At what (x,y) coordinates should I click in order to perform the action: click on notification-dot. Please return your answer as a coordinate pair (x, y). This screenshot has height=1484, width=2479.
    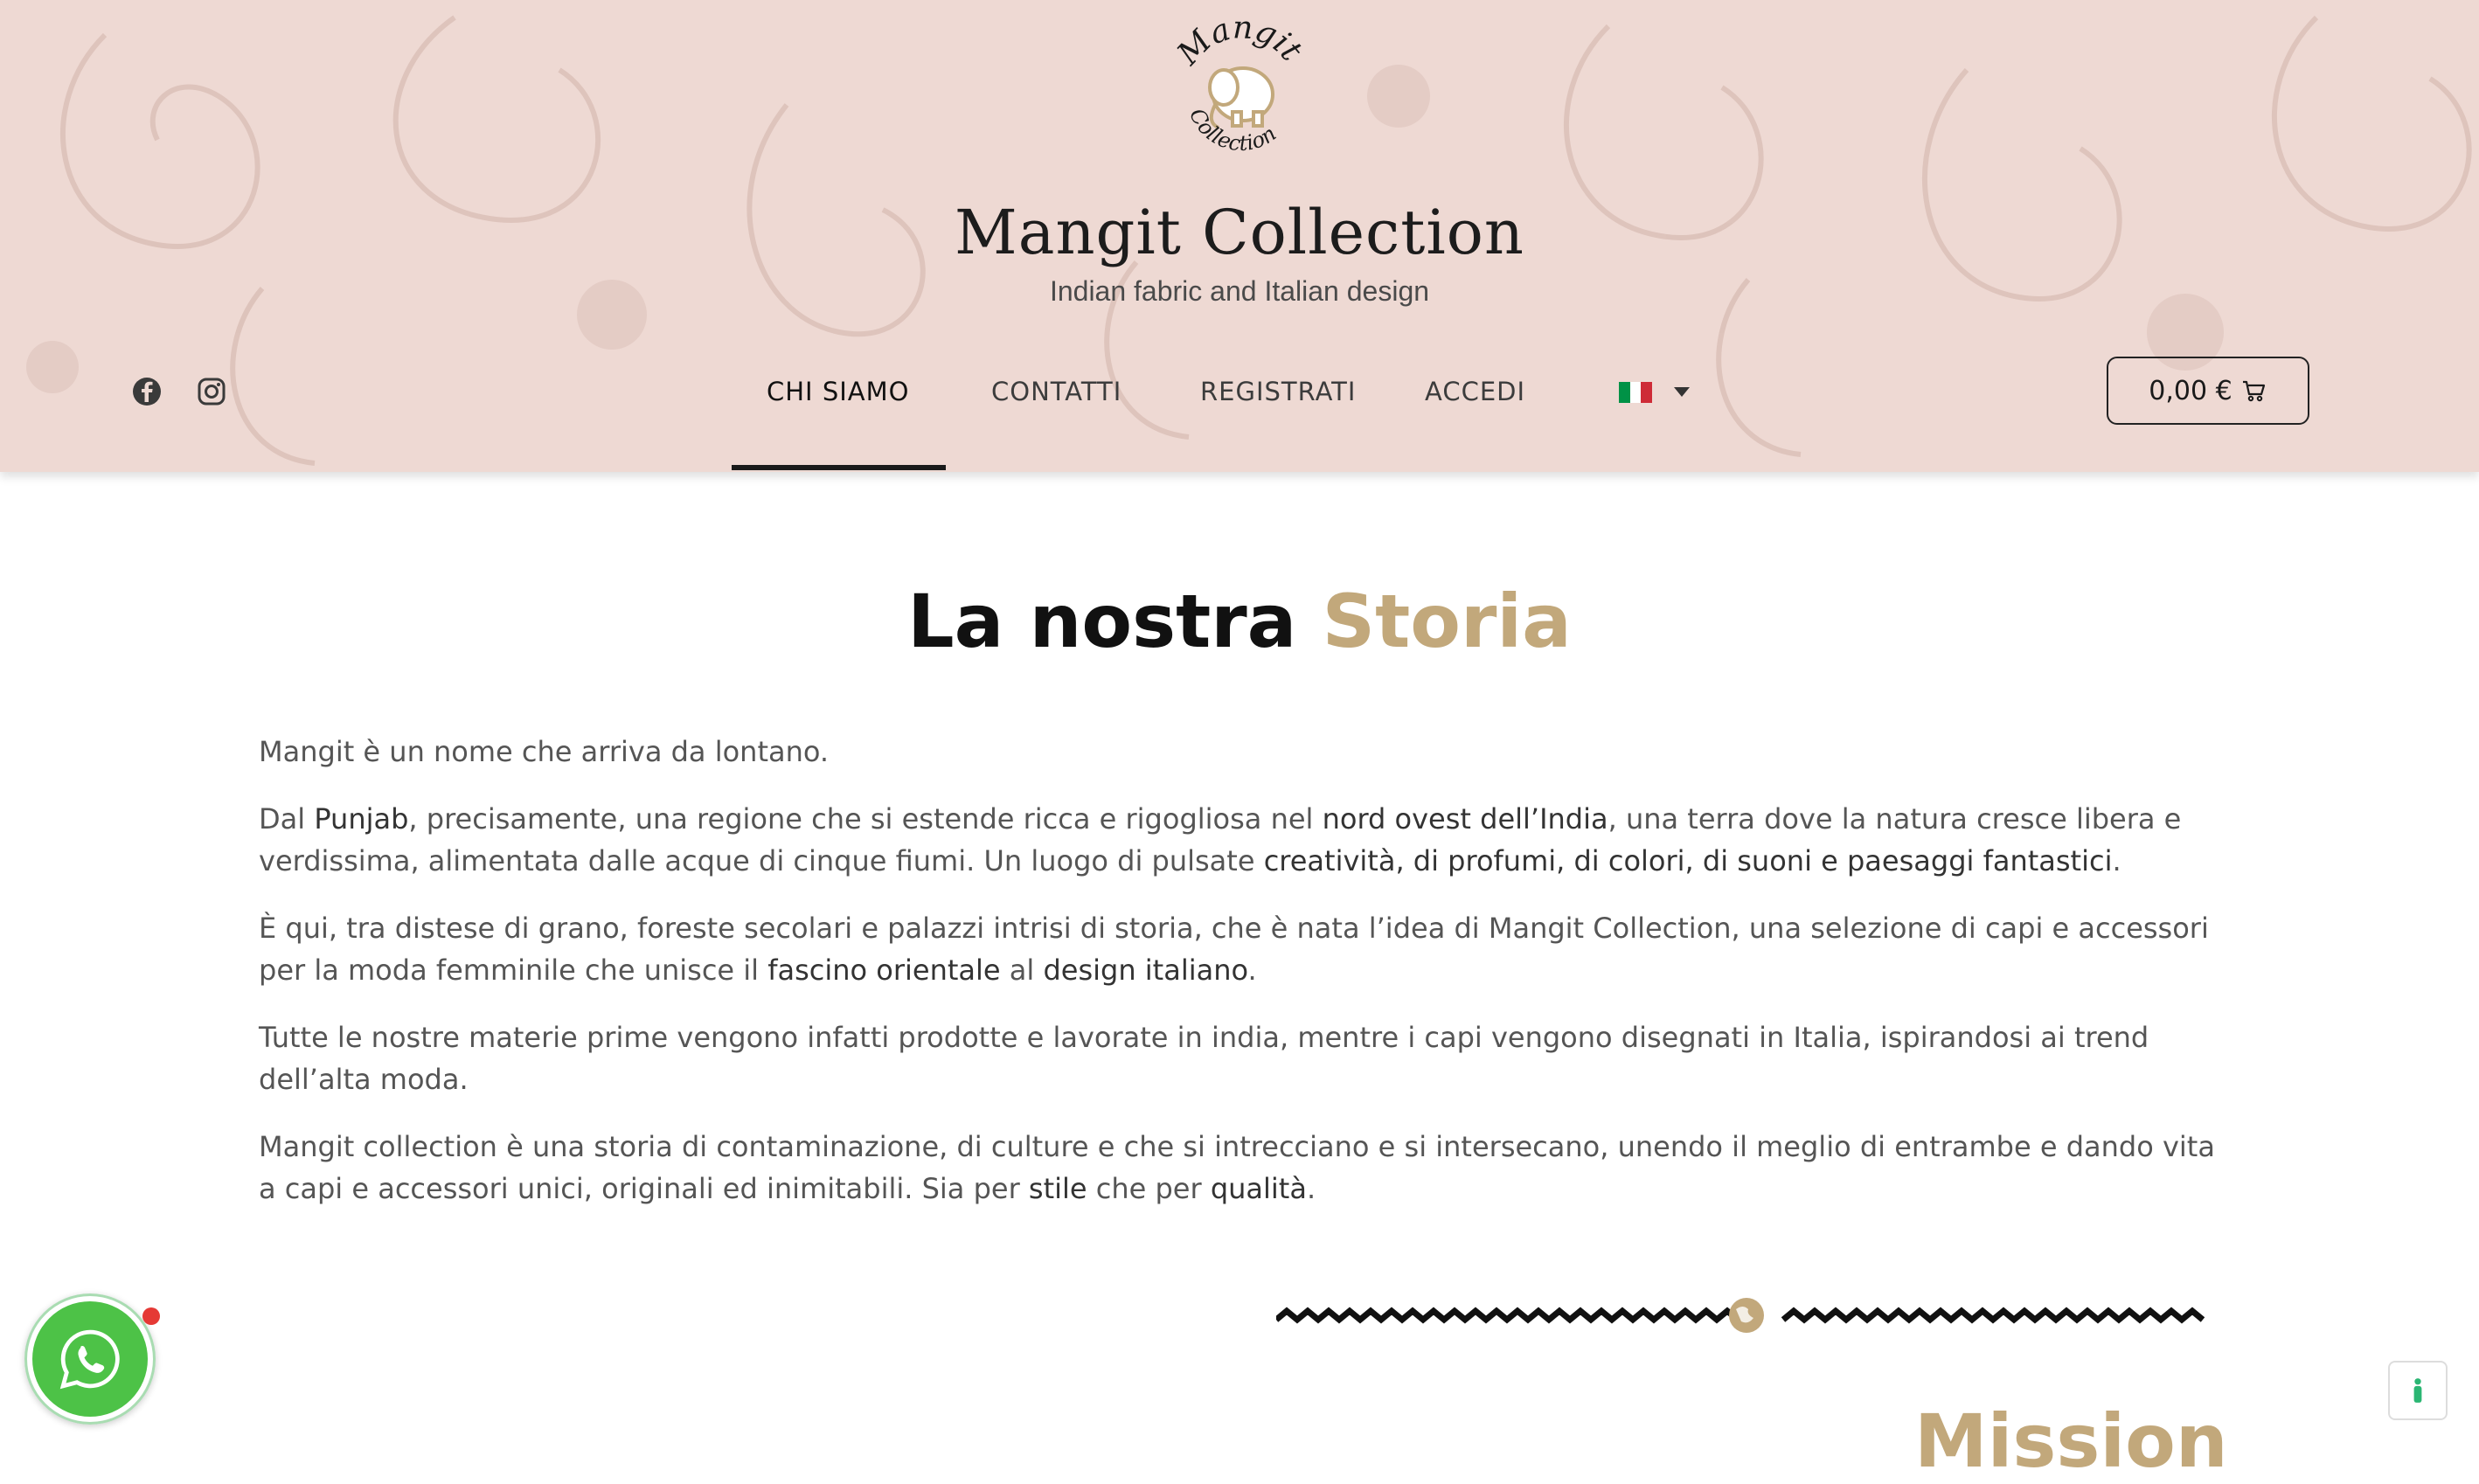
    Looking at the image, I should click on (151, 1316).